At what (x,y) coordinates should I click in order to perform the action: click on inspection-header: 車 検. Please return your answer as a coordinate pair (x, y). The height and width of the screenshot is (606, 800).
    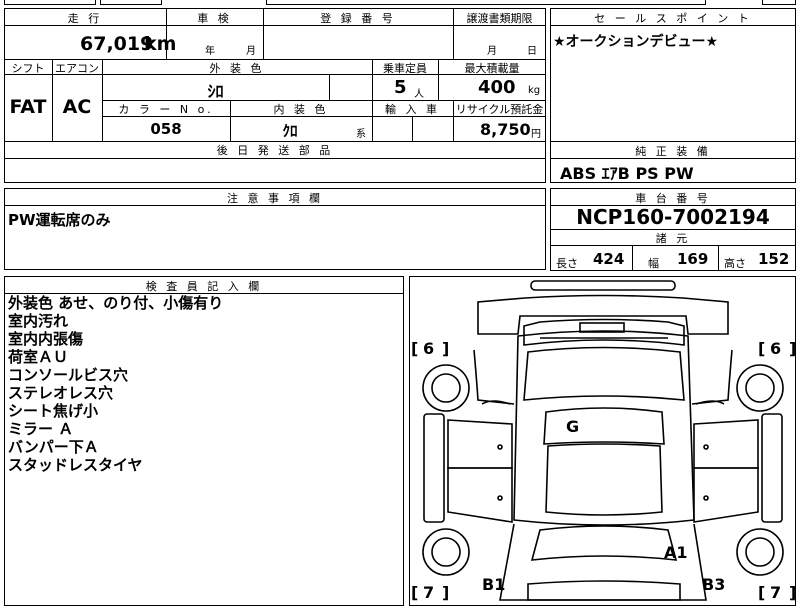
    Looking at the image, I should click on (214, 18).